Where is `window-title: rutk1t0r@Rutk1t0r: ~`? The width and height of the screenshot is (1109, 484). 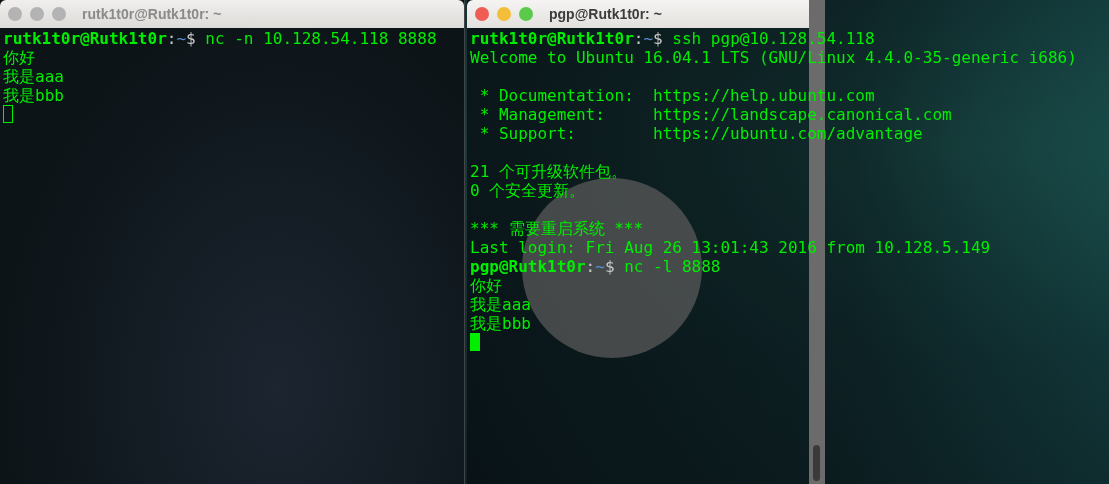
window-title: rutk1t0r@Rutk1t0r: ~ is located at coordinates (152, 14).